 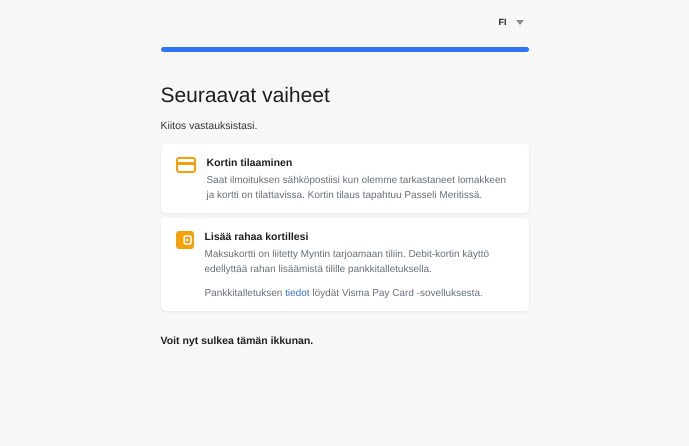 I want to click on card-title: Lisää rahaa kortillesi, so click(x=257, y=238).